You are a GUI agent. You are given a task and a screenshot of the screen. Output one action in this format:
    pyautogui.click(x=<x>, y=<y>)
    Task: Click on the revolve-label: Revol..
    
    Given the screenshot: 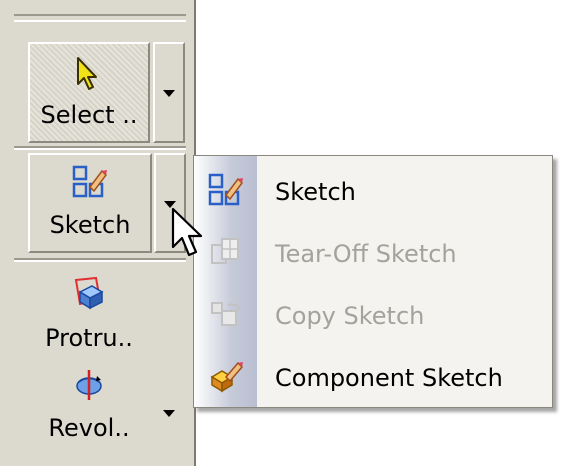 What is the action you would take?
    pyautogui.click(x=89, y=428)
    